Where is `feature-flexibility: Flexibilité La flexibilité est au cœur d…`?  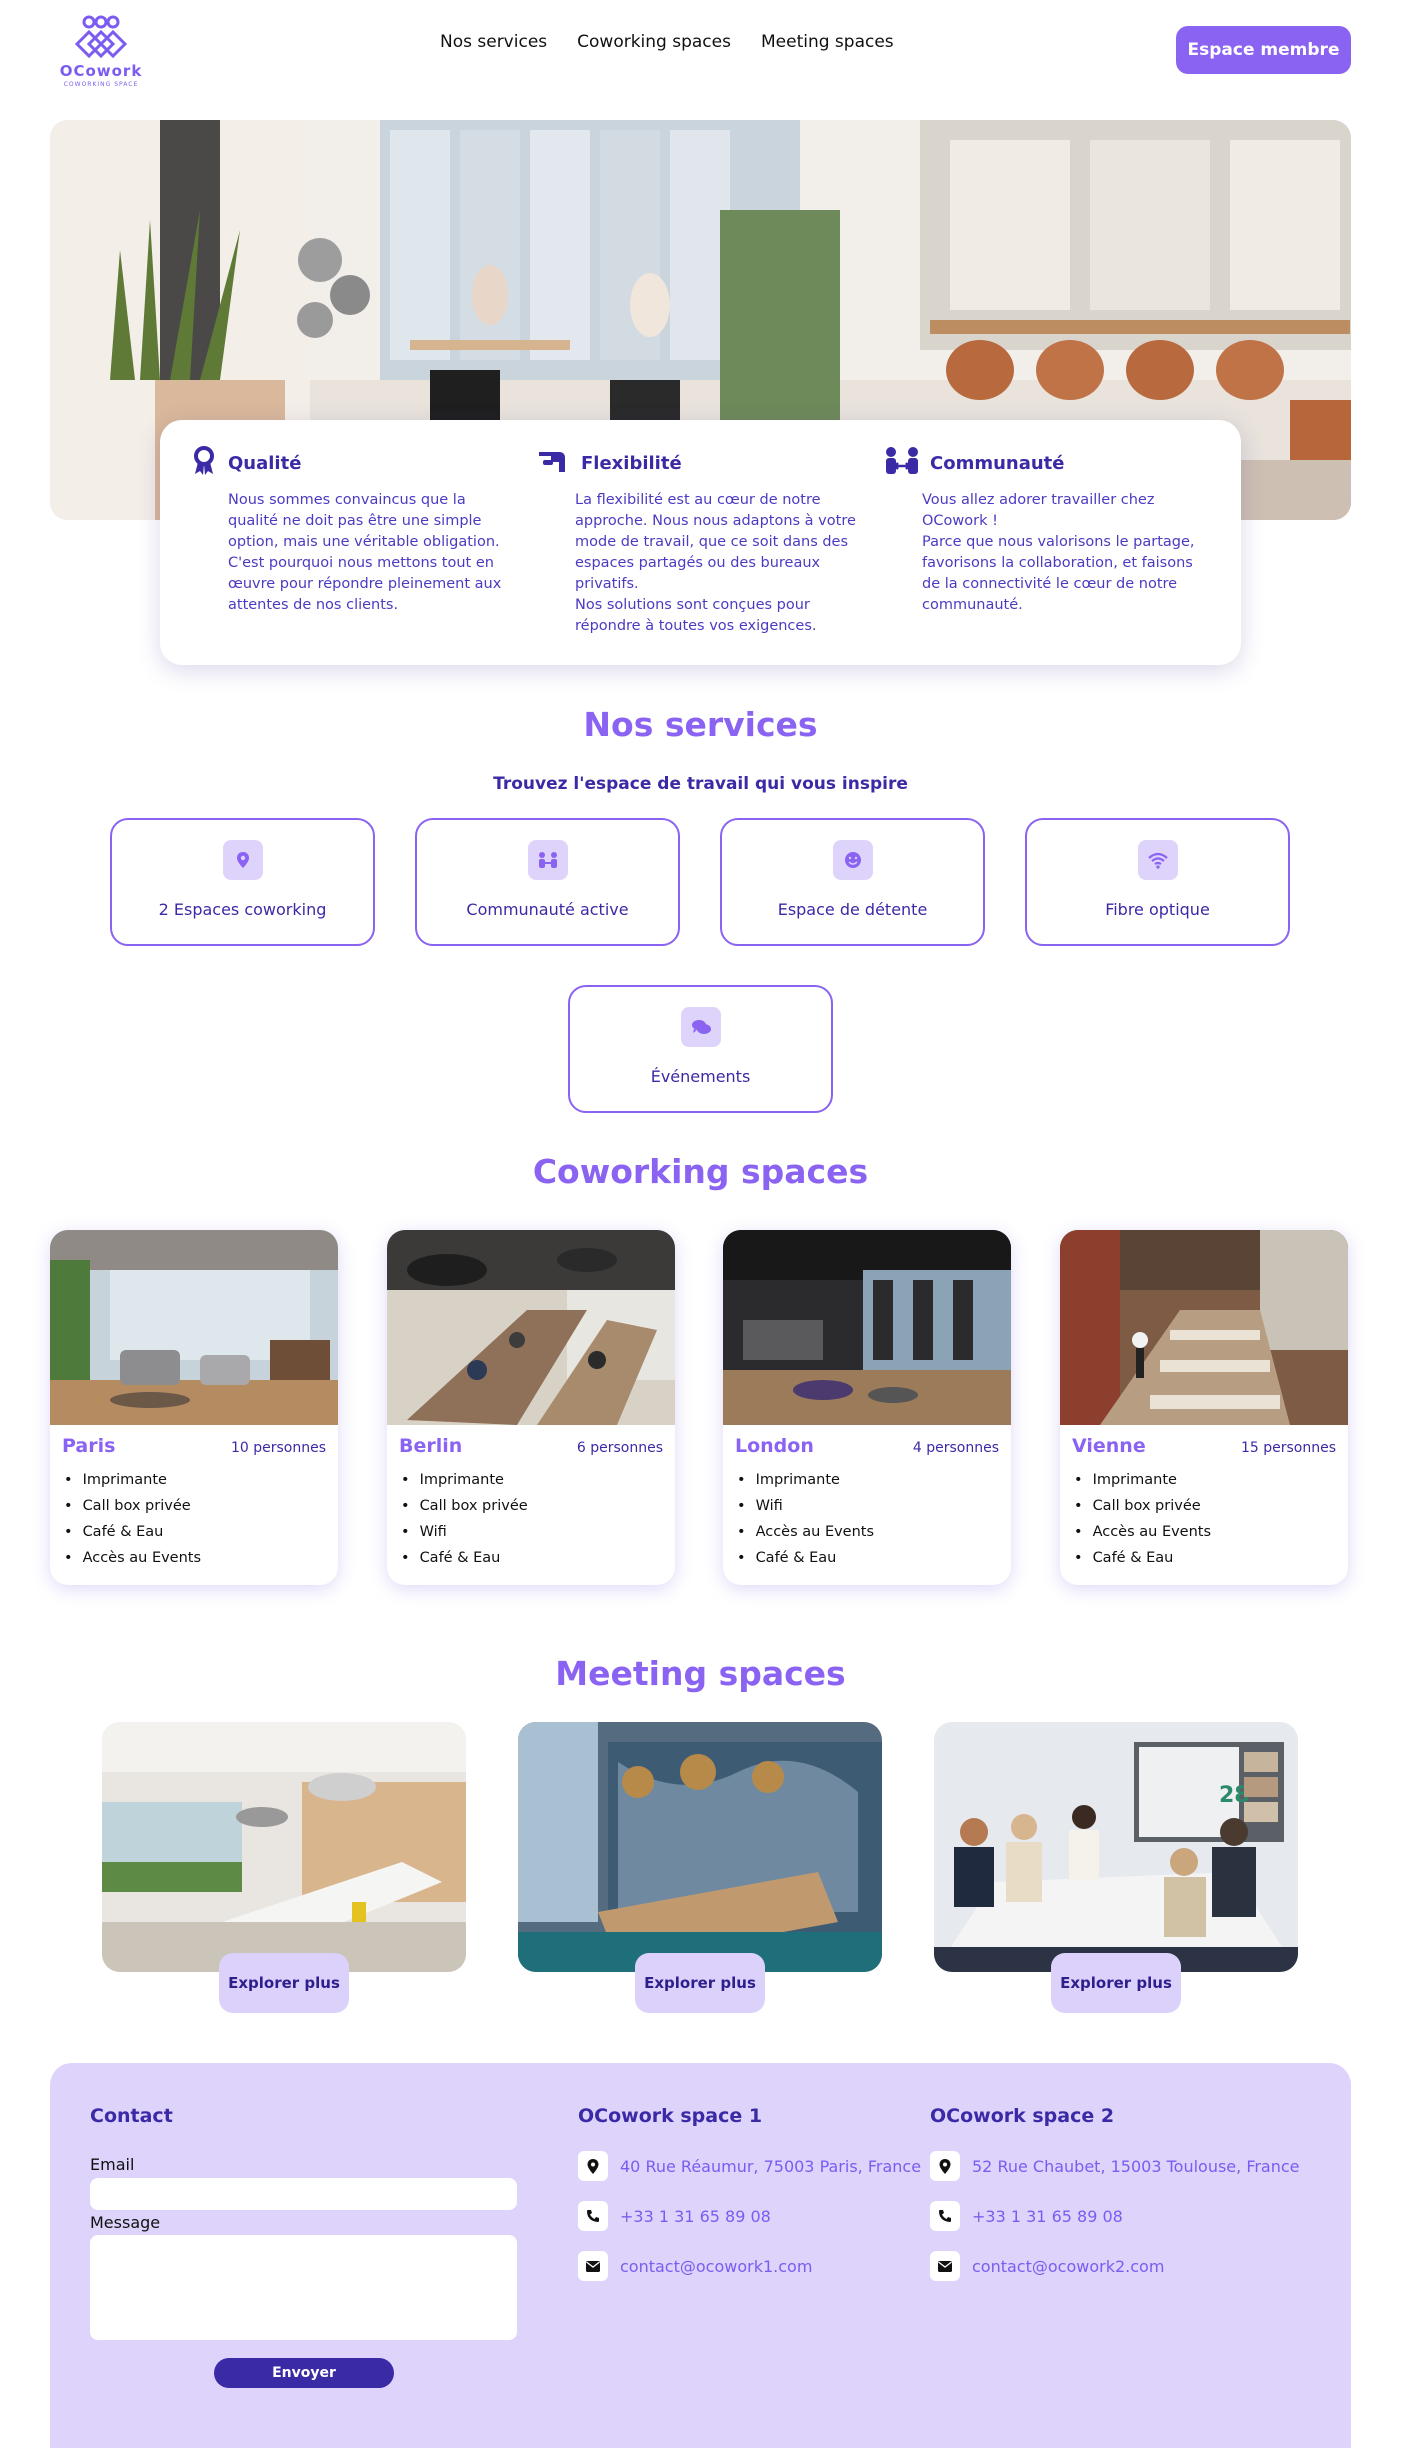 feature-flexibility: Flexibilité La flexibilité est au cœur d… is located at coordinates (700, 542).